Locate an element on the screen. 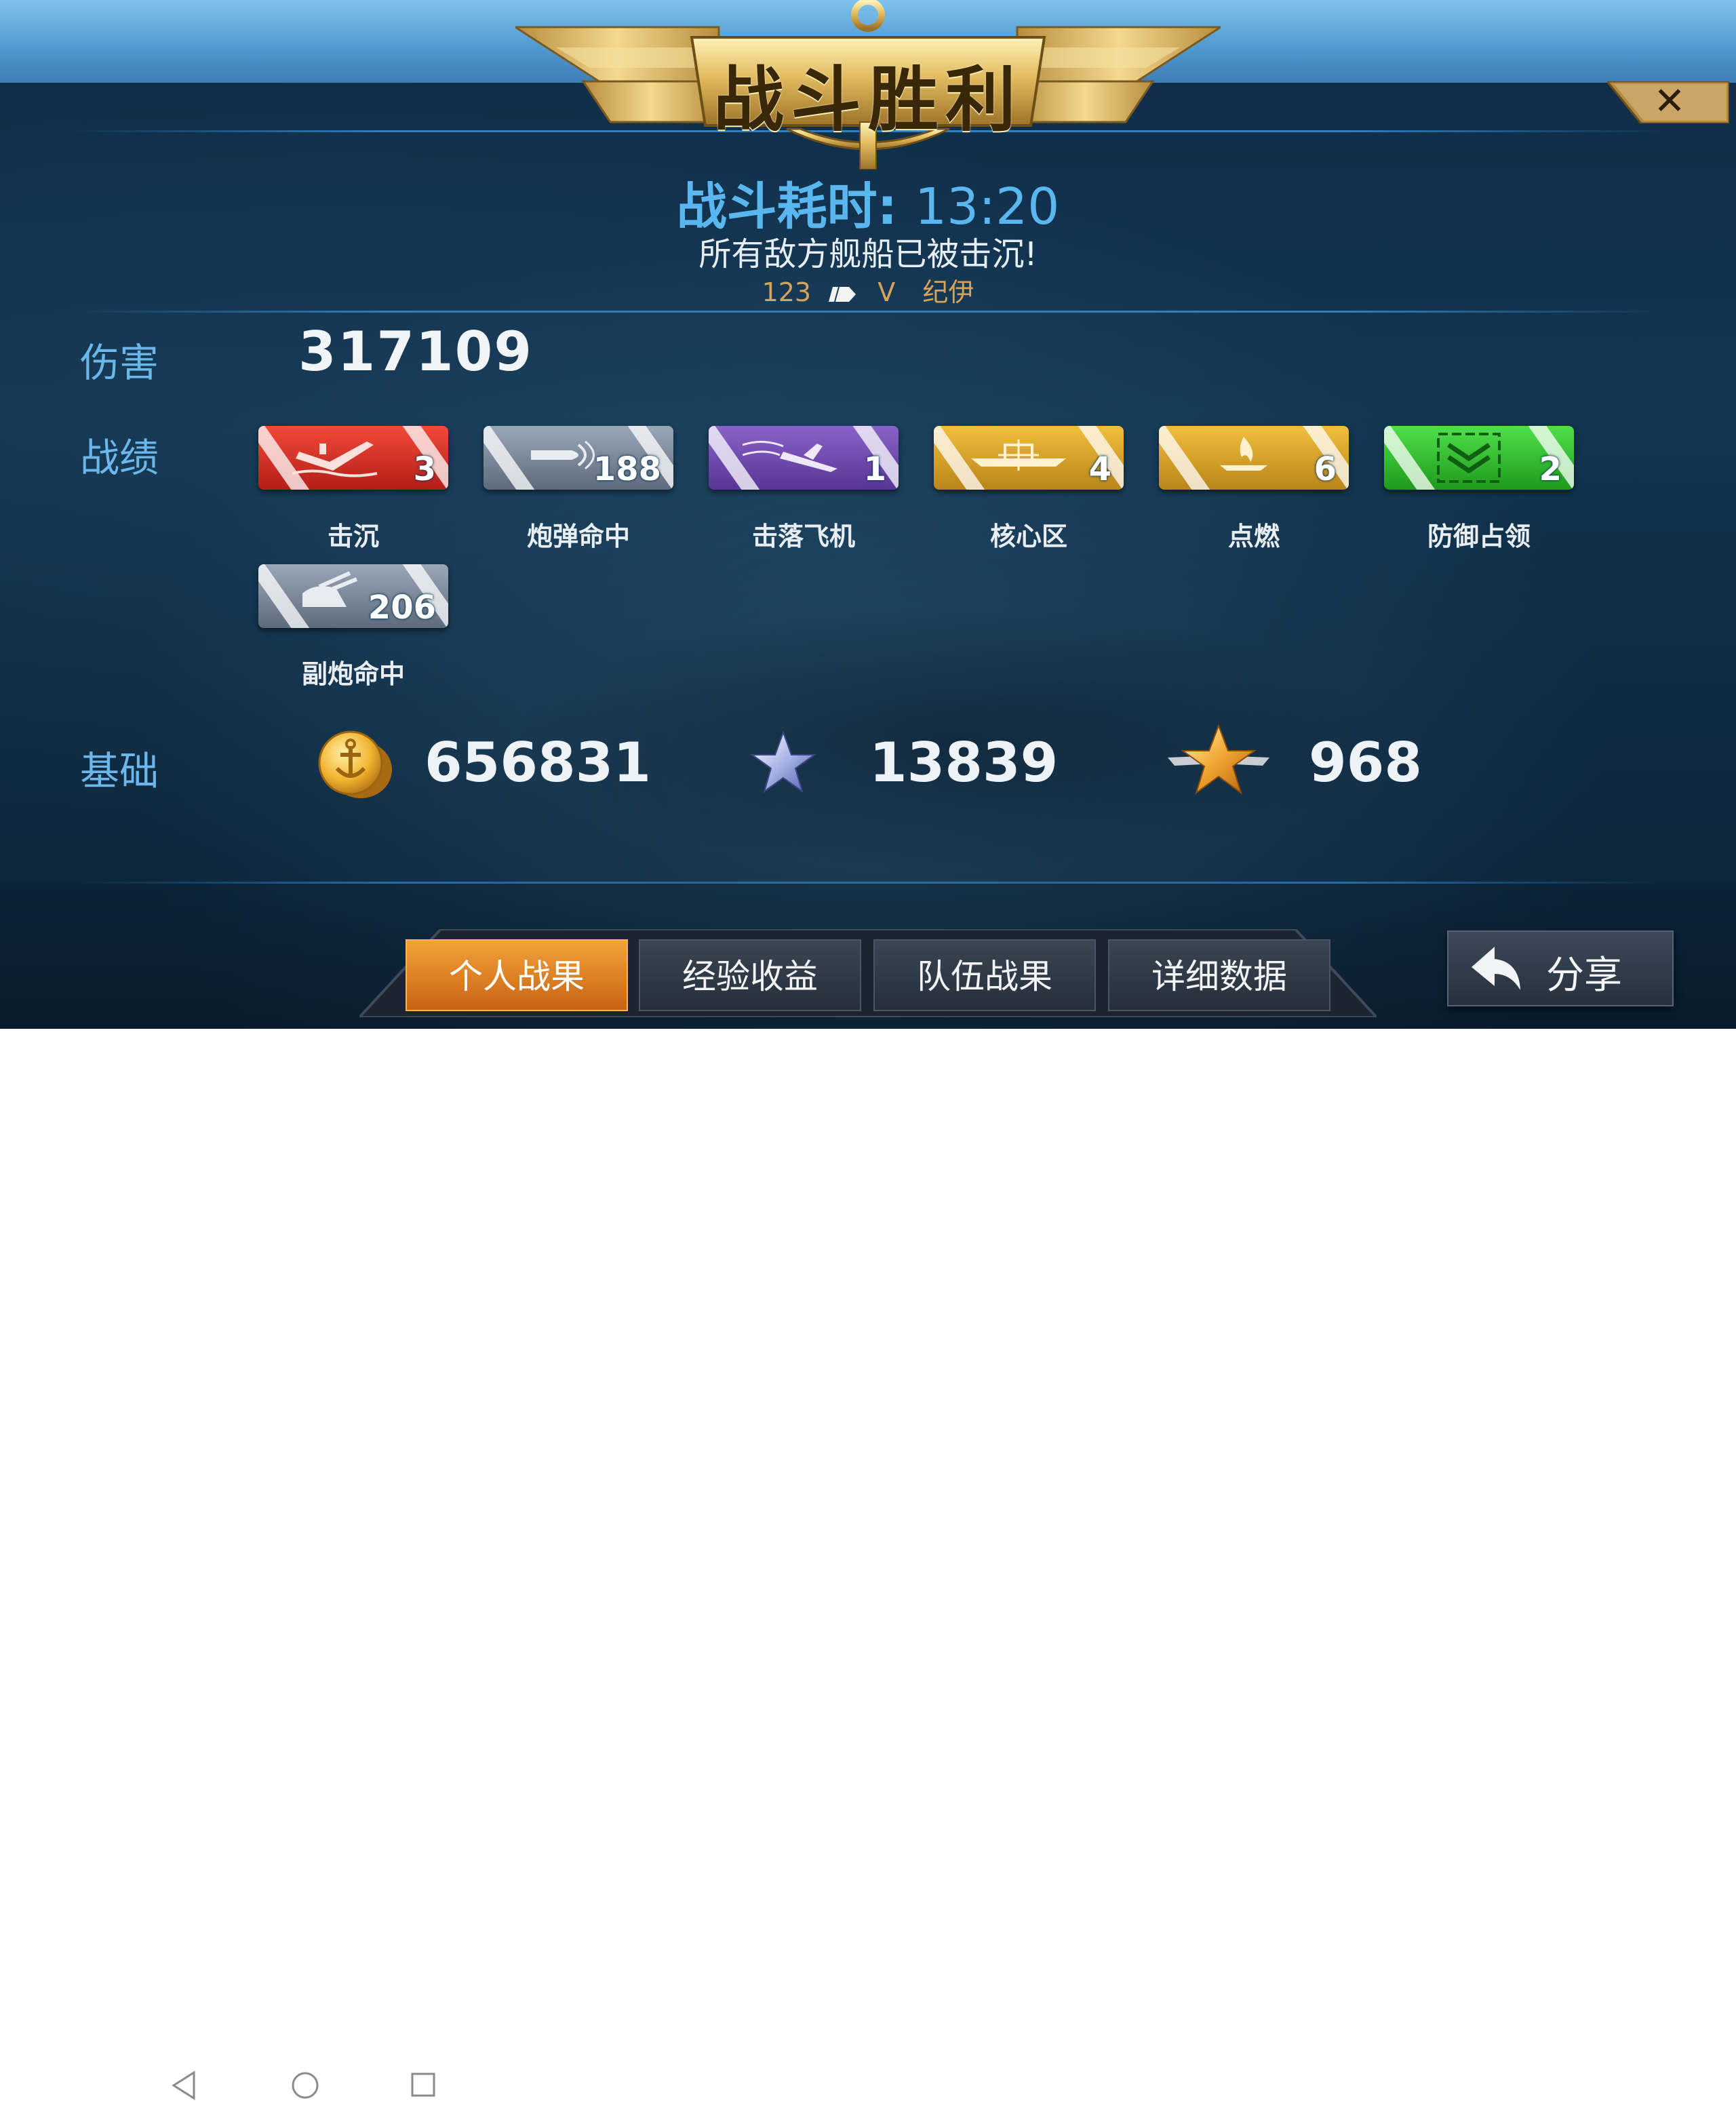 The image size is (1736, 2101). coins-value: 656831 is located at coordinates (538, 762).